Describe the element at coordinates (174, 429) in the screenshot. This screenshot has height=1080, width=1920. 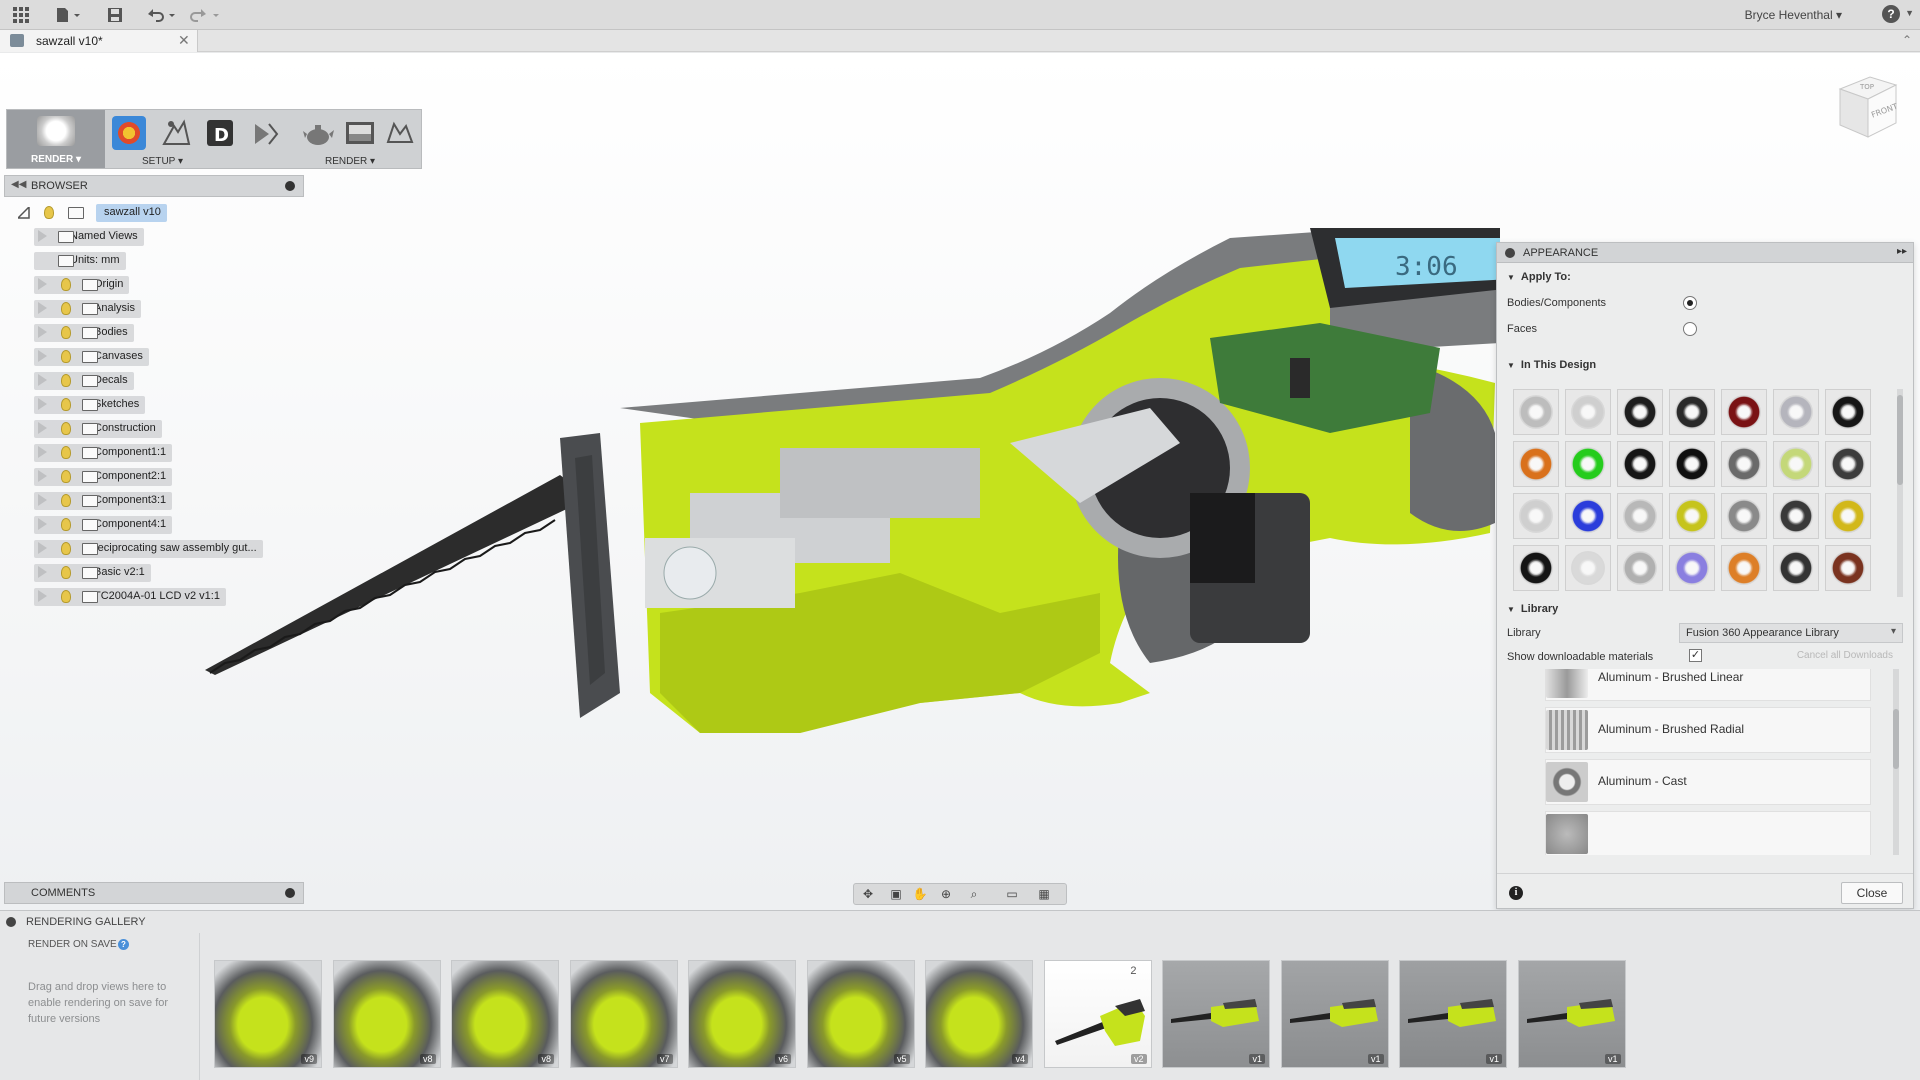
I see `tree-item: Construction` at that location.